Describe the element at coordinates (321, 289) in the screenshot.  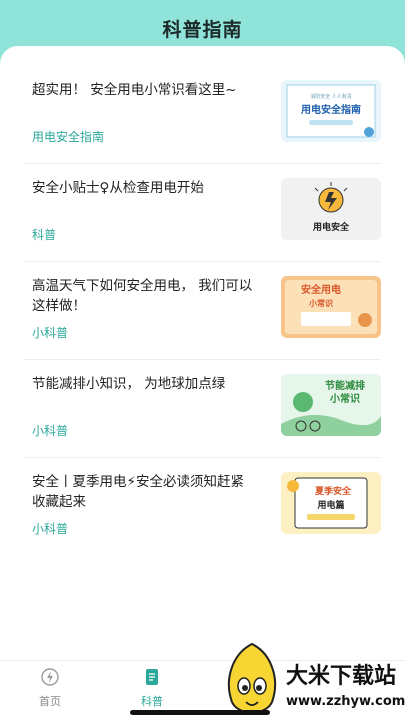
I see `thumb-text: 安全用电` at that location.